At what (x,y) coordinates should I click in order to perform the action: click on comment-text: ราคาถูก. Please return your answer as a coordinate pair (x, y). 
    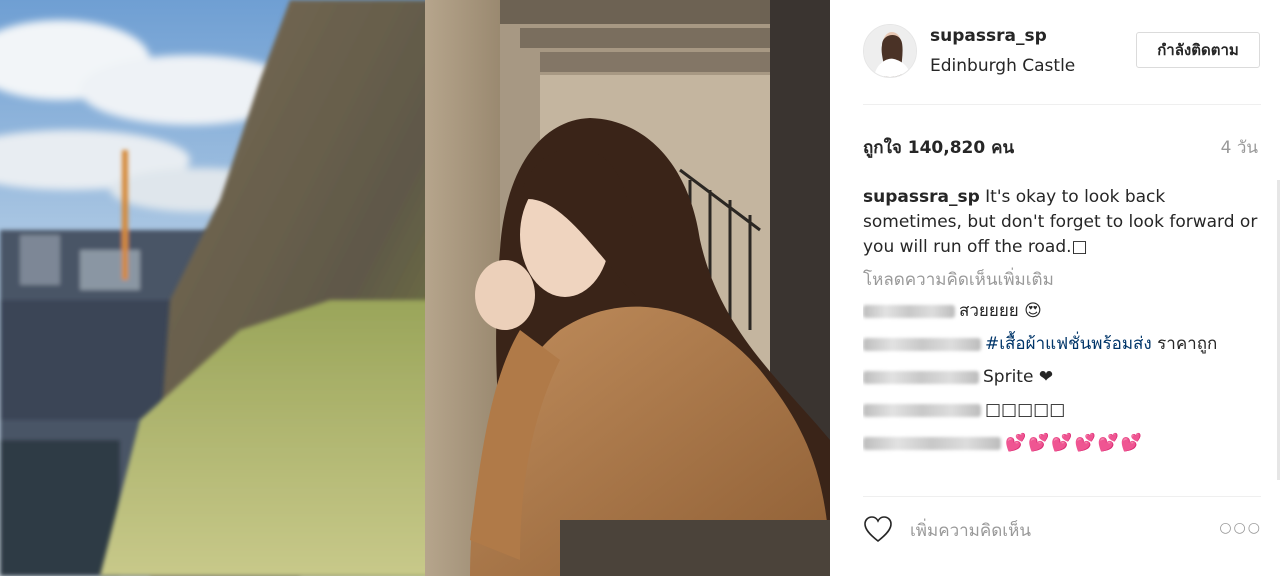
    Looking at the image, I should click on (1184, 344).